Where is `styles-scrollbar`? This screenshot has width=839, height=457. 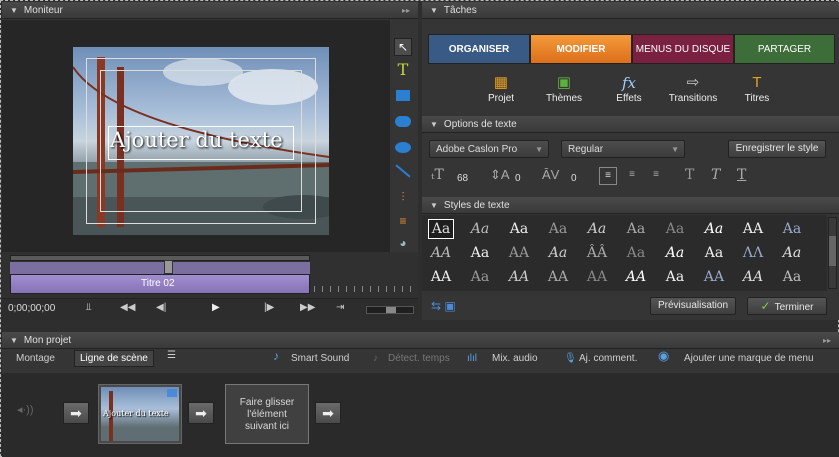
styles-scrollbar is located at coordinates (832, 253).